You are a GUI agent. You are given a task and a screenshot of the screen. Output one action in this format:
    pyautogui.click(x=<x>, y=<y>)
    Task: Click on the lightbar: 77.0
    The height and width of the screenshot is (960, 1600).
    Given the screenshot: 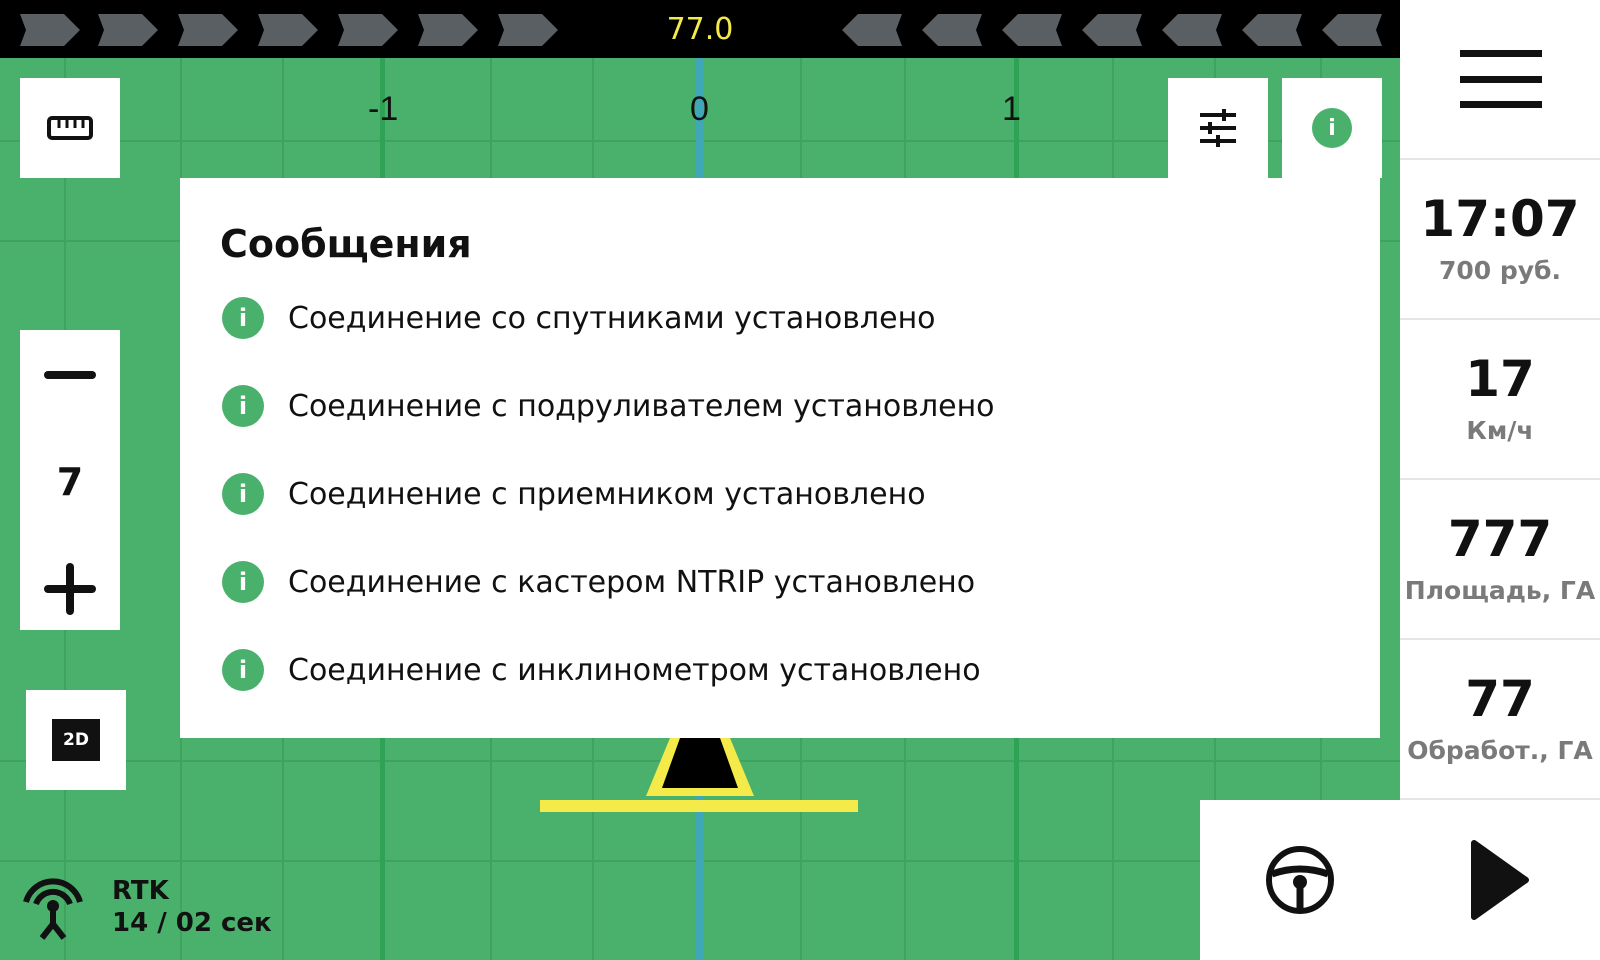 What is the action you would take?
    pyautogui.click(x=700, y=29)
    